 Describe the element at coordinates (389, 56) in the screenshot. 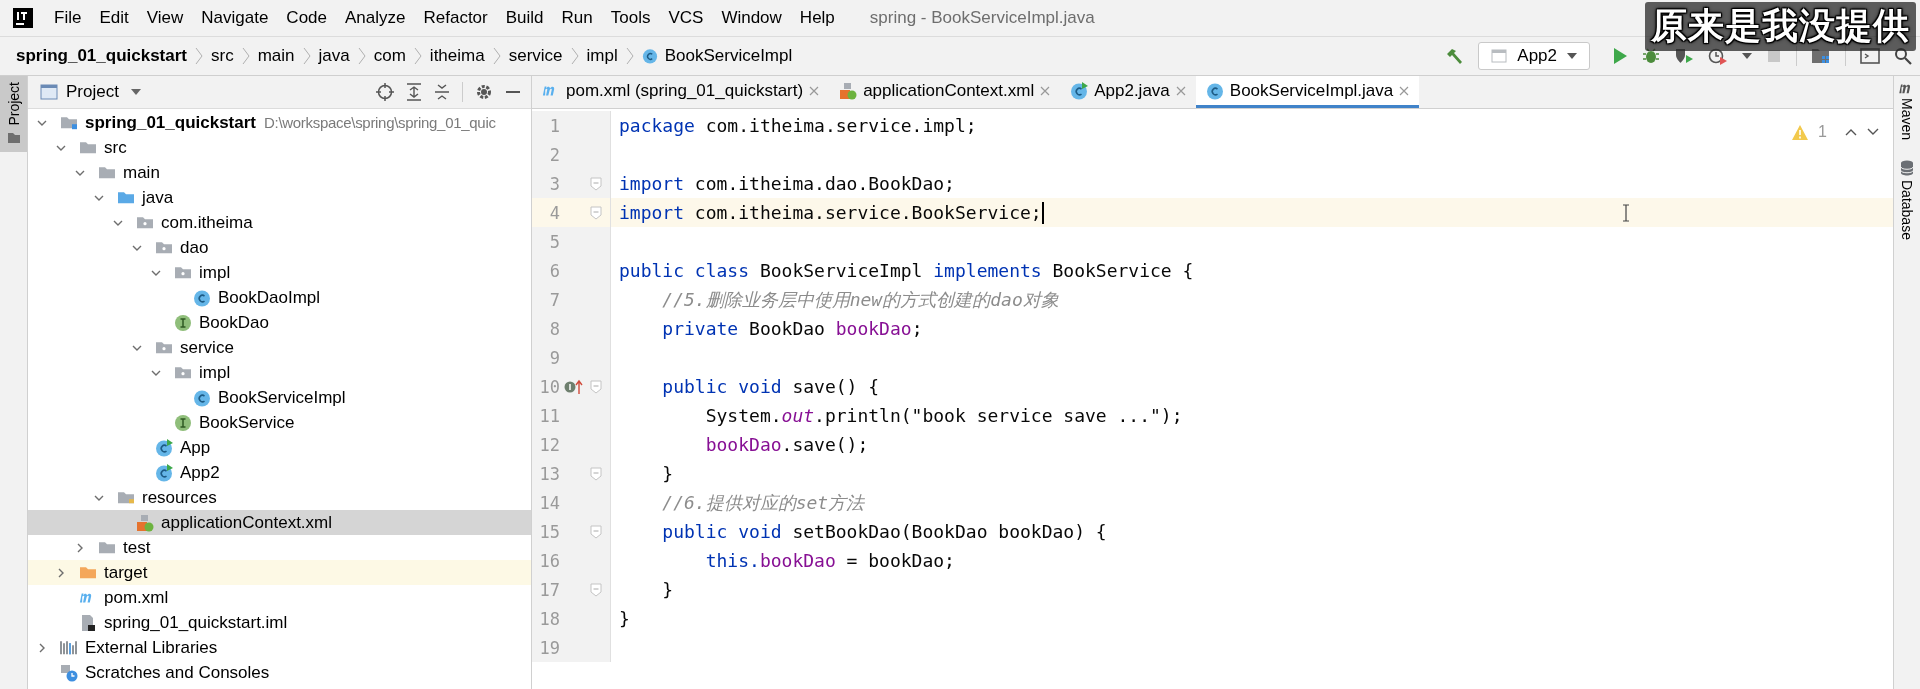

I see `breadcrumb: com` at that location.